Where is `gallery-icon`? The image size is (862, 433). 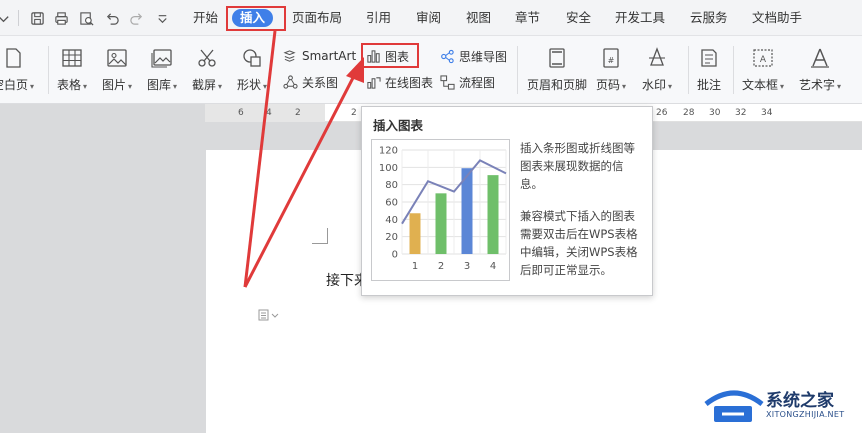
gallery-icon is located at coordinates (162, 58).